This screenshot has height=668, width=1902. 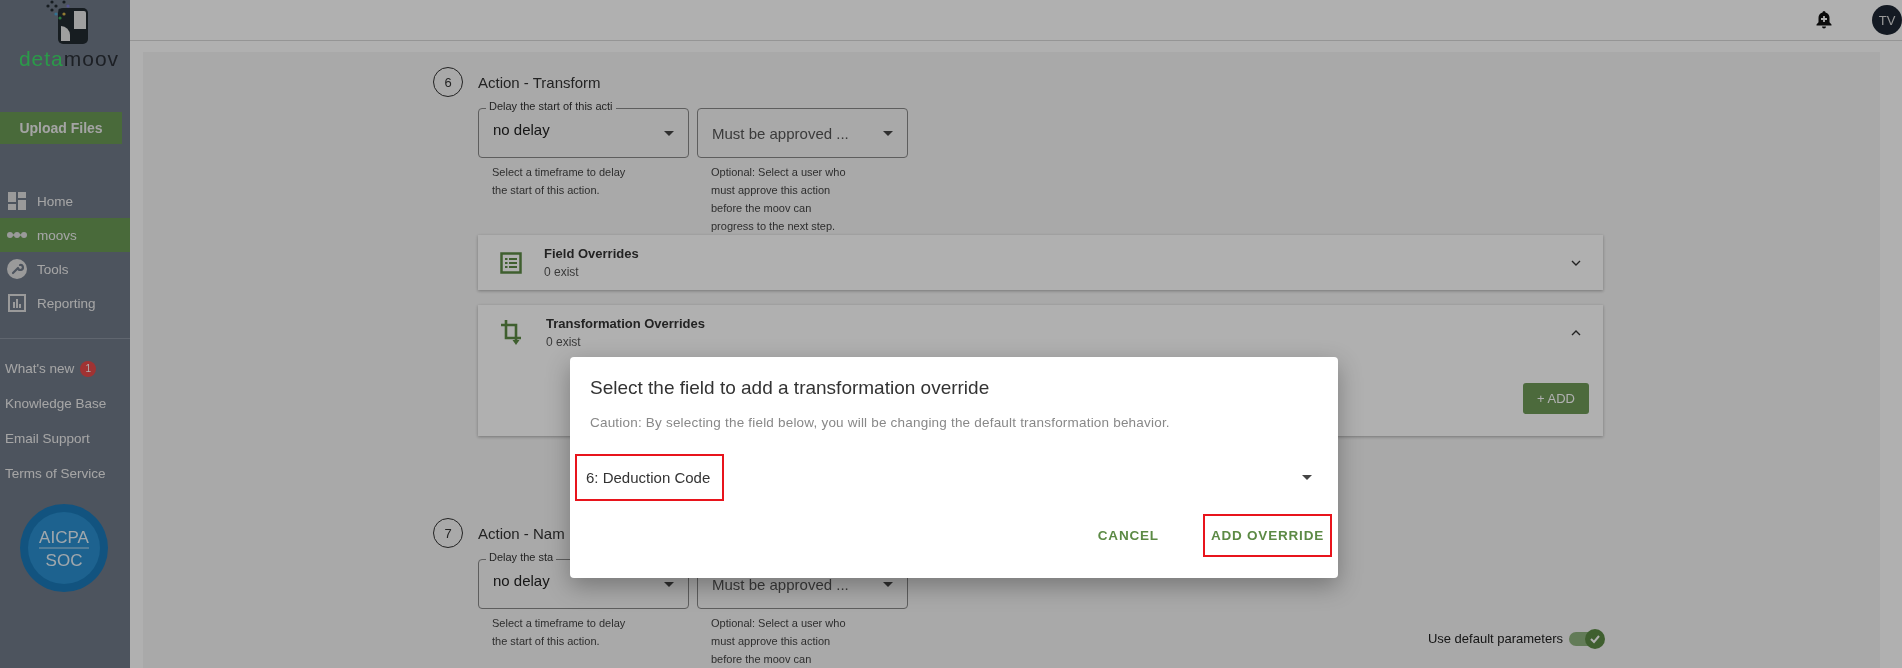 What do you see at coordinates (511, 262) in the screenshot?
I see `list-icon` at bounding box center [511, 262].